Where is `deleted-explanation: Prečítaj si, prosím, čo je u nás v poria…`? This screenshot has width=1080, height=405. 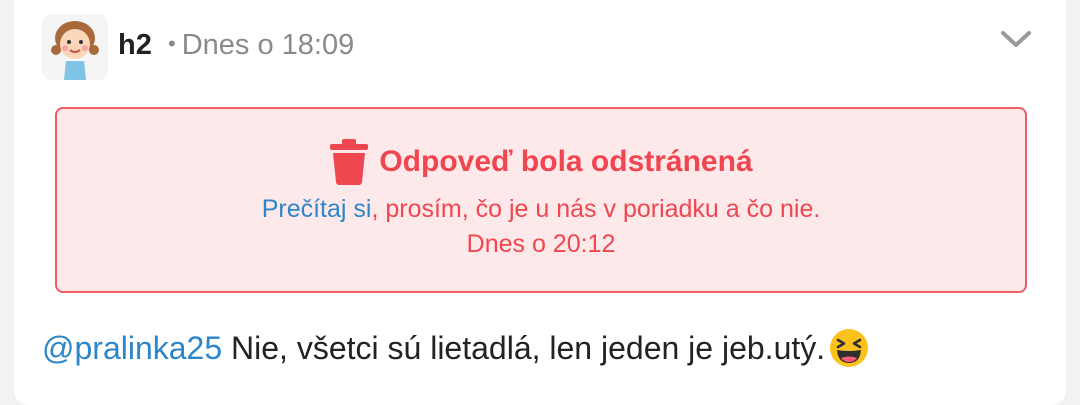
deleted-explanation: Prečítaj si, prosím, čo je u nás v poria… is located at coordinates (541, 209).